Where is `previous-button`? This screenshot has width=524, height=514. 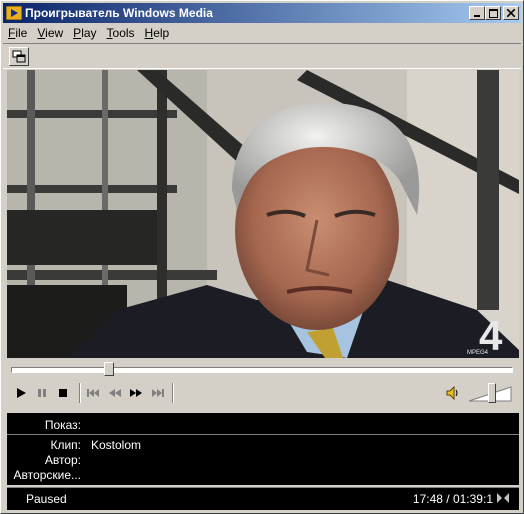
previous-button is located at coordinates (93, 393).